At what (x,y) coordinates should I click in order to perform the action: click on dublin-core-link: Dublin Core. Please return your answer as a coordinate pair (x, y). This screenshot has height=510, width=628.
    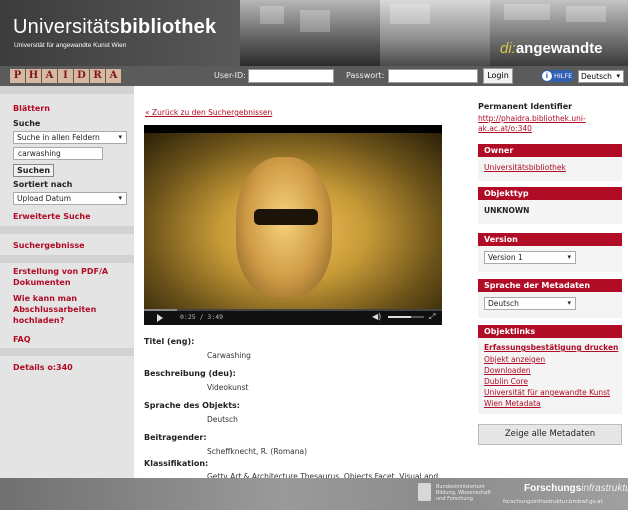
    Looking at the image, I should click on (506, 381).